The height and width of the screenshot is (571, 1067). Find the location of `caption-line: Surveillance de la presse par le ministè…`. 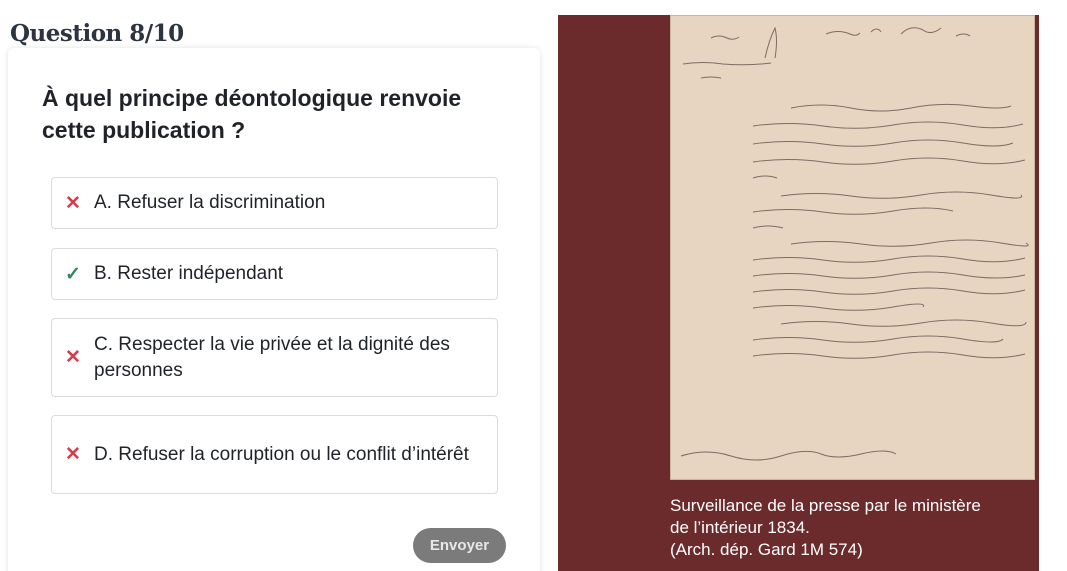

caption-line: Surveillance de la presse par le ministè… is located at coordinates (825, 505).